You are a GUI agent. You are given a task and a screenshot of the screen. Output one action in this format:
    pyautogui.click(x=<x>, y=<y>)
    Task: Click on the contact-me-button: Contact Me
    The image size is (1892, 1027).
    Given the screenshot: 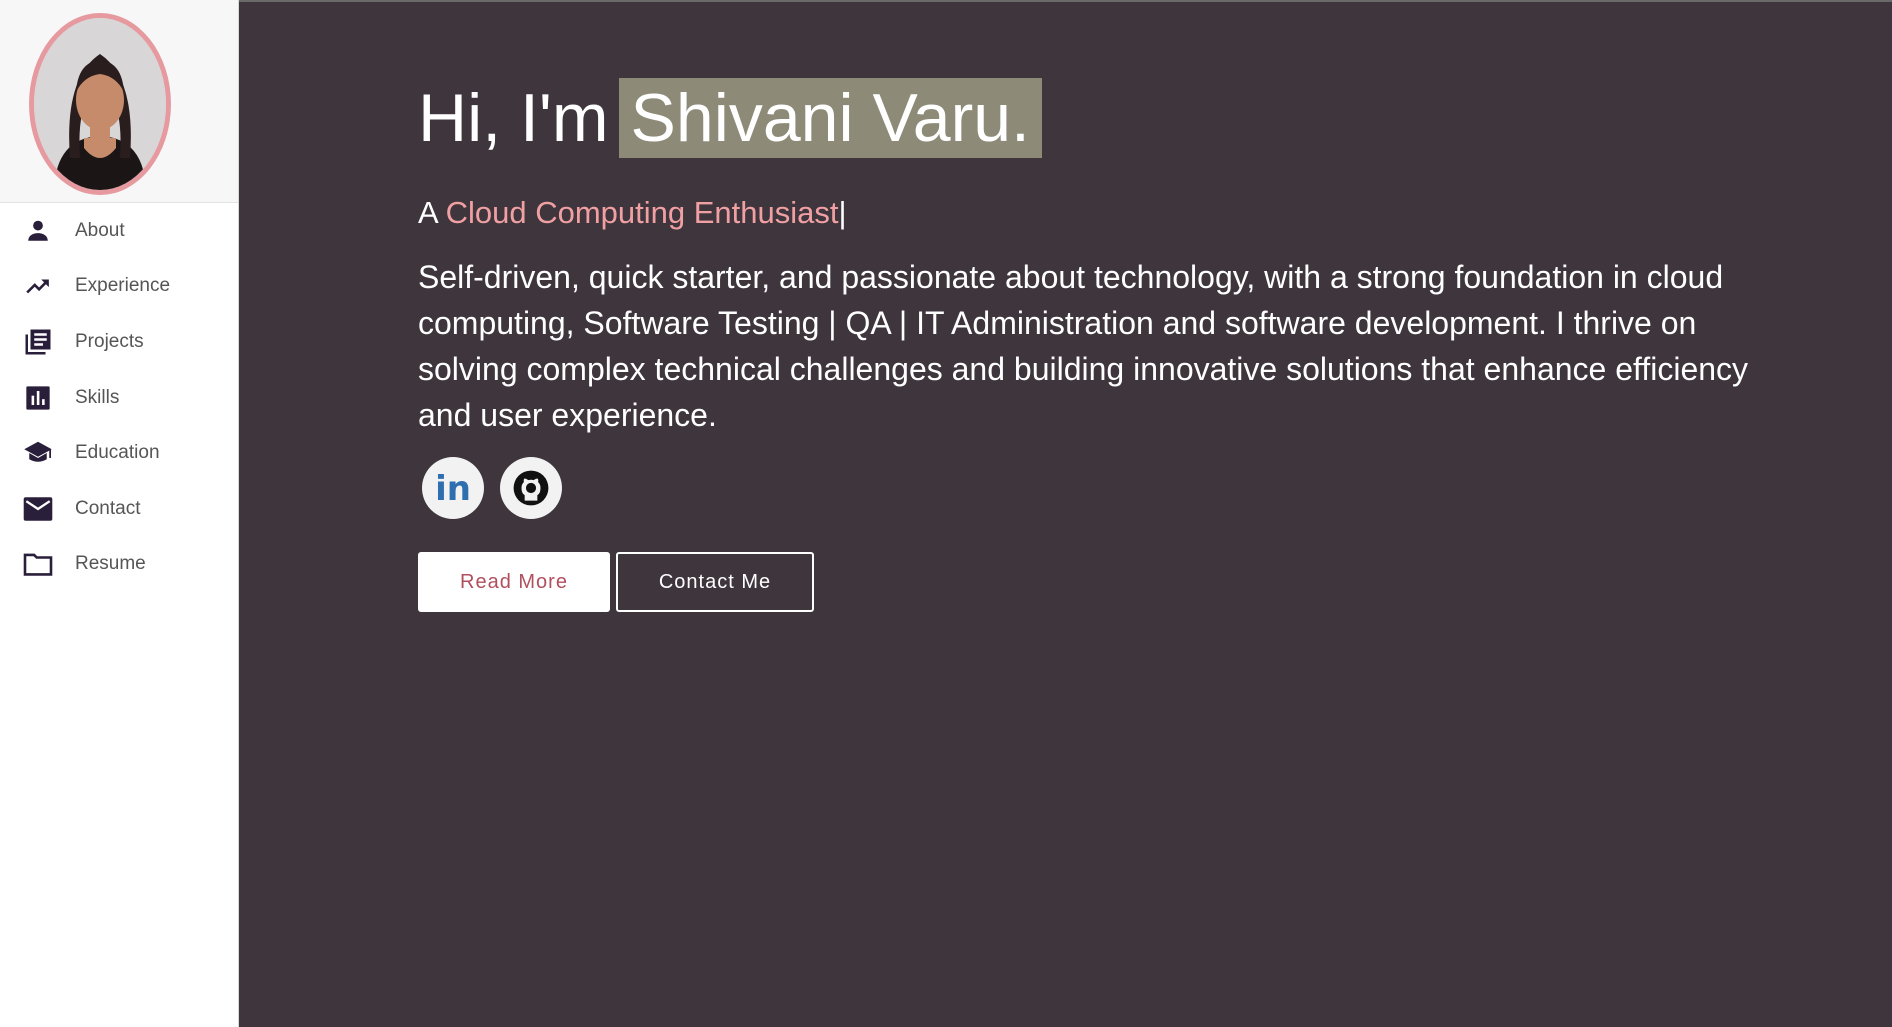 What is the action you would take?
    pyautogui.click(x=715, y=582)
    